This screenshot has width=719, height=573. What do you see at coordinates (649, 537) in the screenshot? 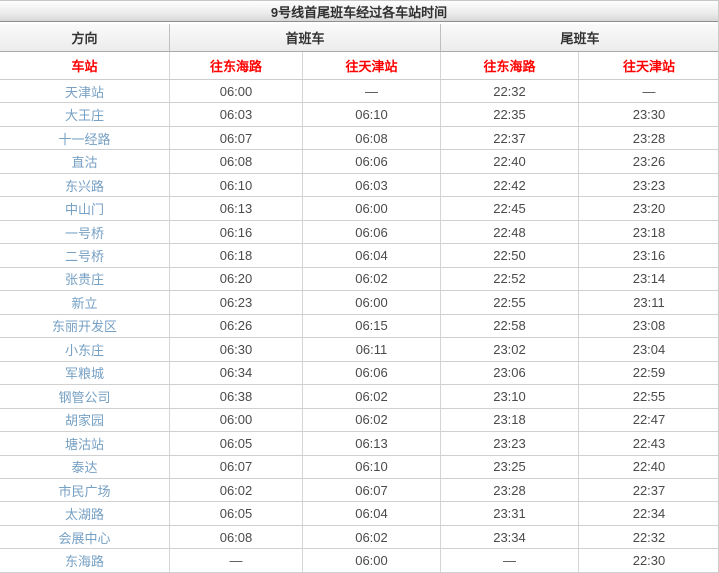
I see `last-train-to-tianjin-cell: 22:32` at bounding box center [649, 537].